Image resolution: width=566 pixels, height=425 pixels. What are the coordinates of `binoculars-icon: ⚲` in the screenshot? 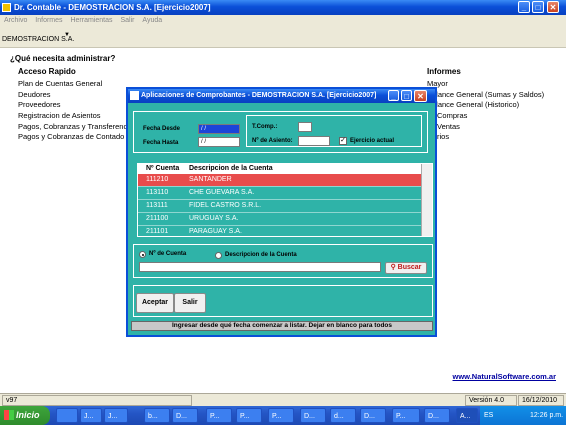 It's located at (393, 267).